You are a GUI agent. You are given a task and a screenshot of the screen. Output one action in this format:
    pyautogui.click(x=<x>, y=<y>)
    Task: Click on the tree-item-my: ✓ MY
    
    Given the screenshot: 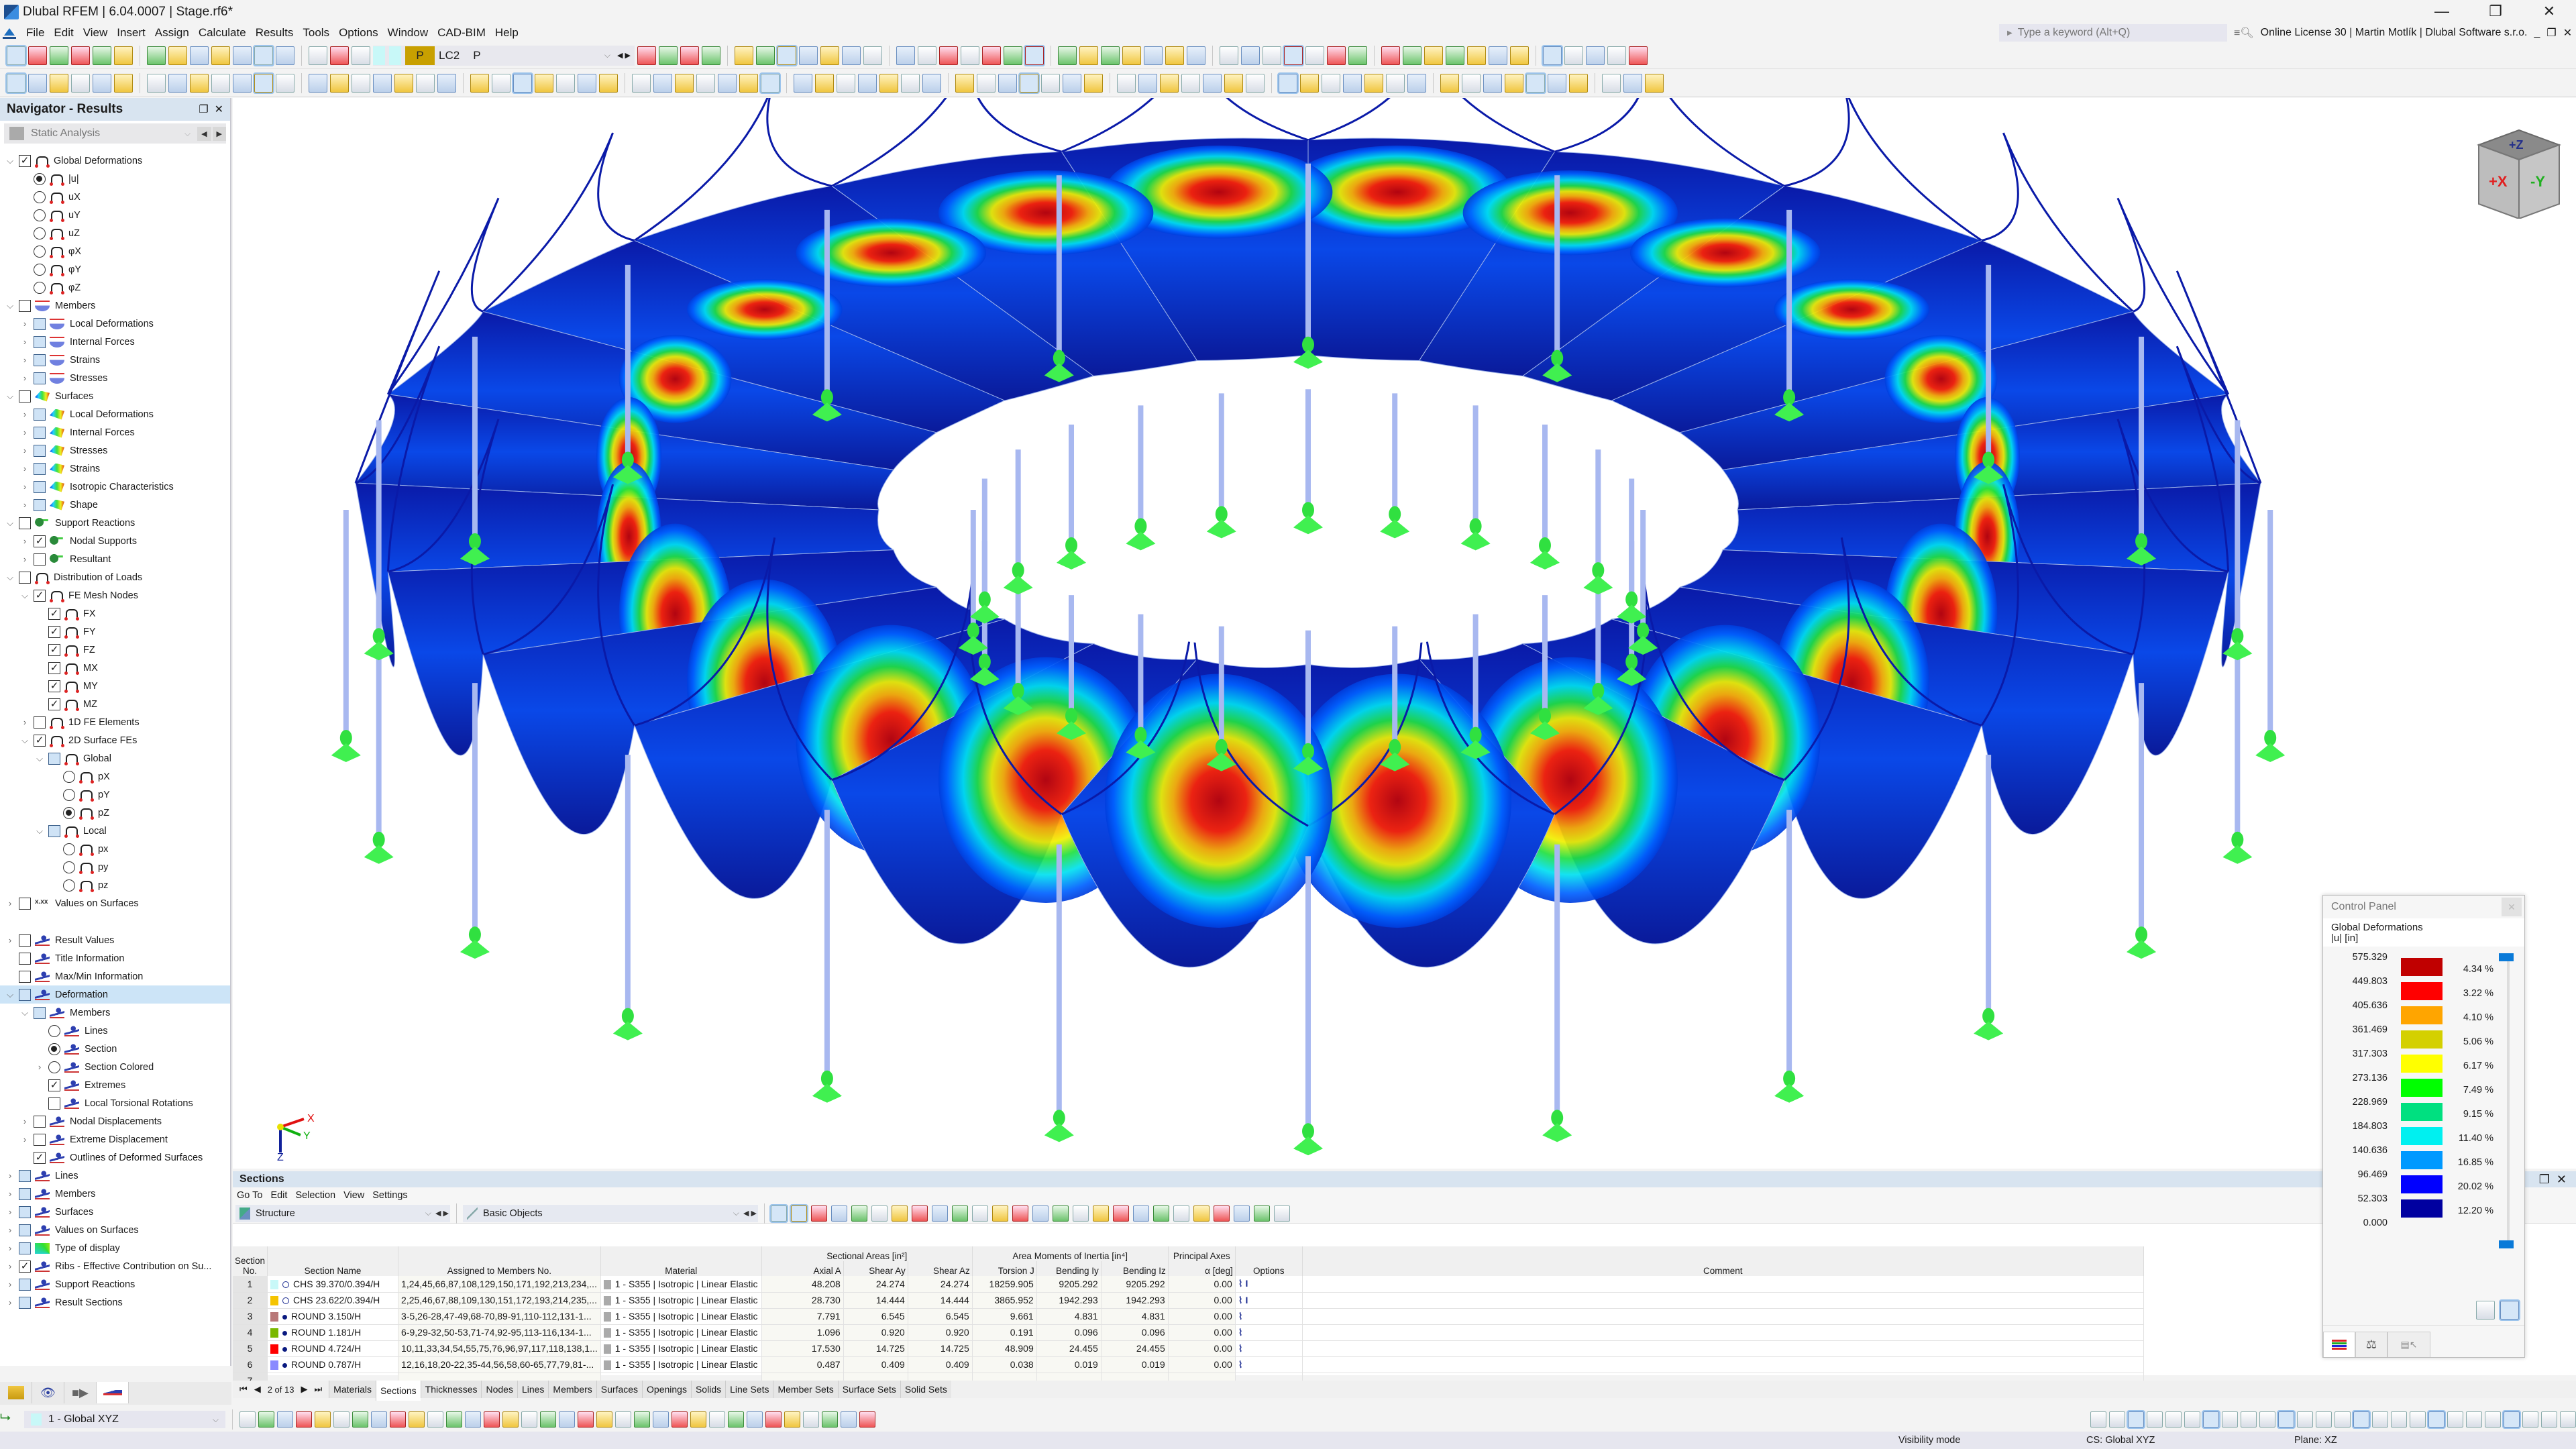 What is the action you would take?
    pyautogui.click(x=115, y=686)
    